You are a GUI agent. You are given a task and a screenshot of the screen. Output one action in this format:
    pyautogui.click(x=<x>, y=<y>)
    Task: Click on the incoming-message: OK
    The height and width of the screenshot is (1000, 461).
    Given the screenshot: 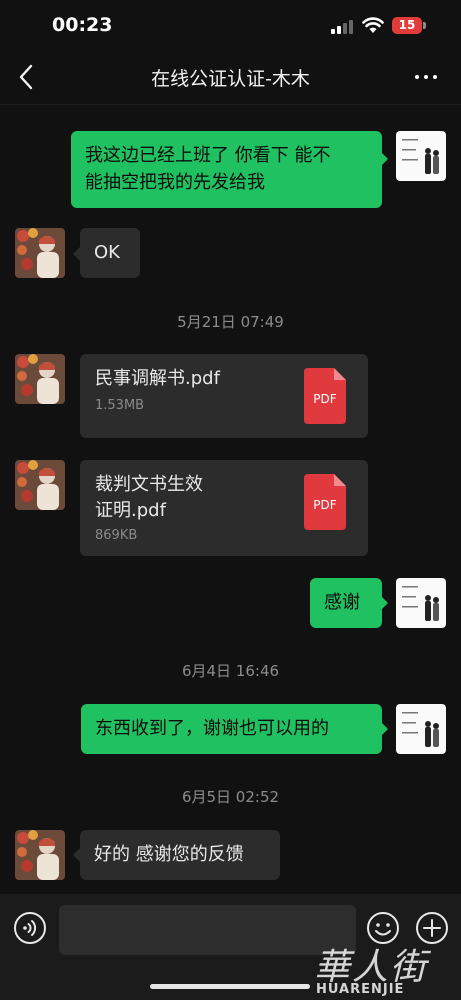 What is the action you would take?
    pyautogui.click(x=110, y=253)
    